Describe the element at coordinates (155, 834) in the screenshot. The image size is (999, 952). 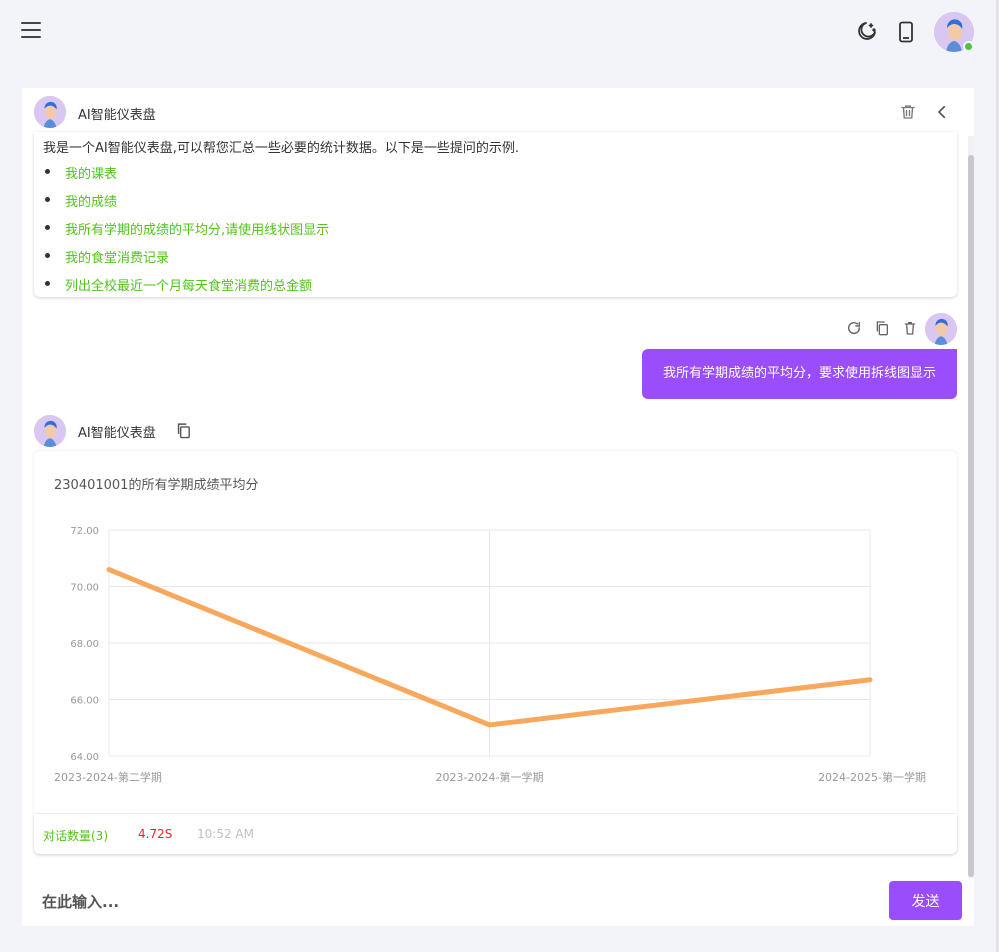
I see `response-duration: 4.72S` at that location.